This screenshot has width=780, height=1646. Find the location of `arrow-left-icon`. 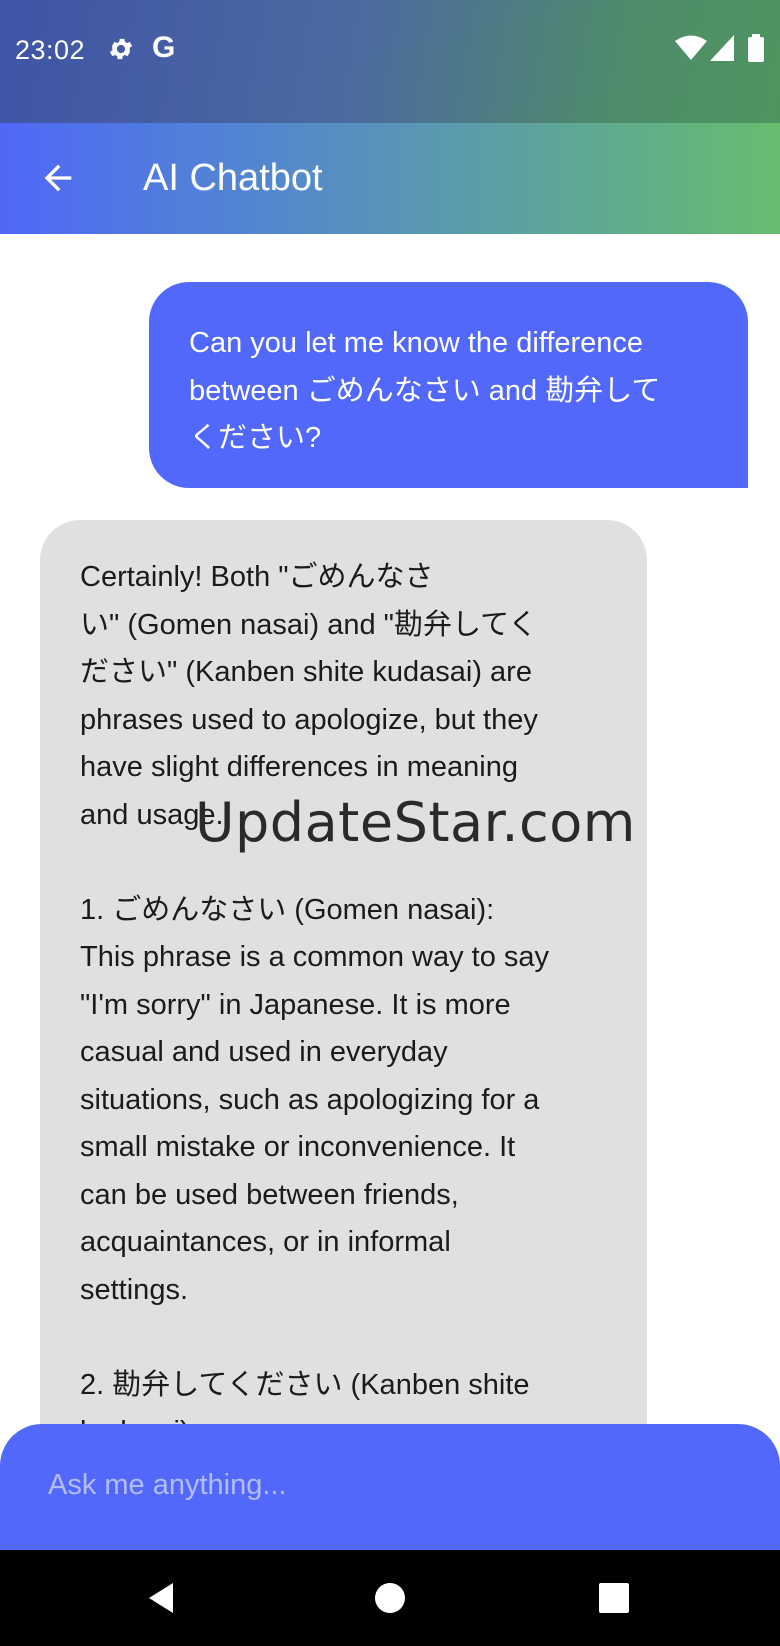

arrow-left-icon is located at coordinates (58, 178).